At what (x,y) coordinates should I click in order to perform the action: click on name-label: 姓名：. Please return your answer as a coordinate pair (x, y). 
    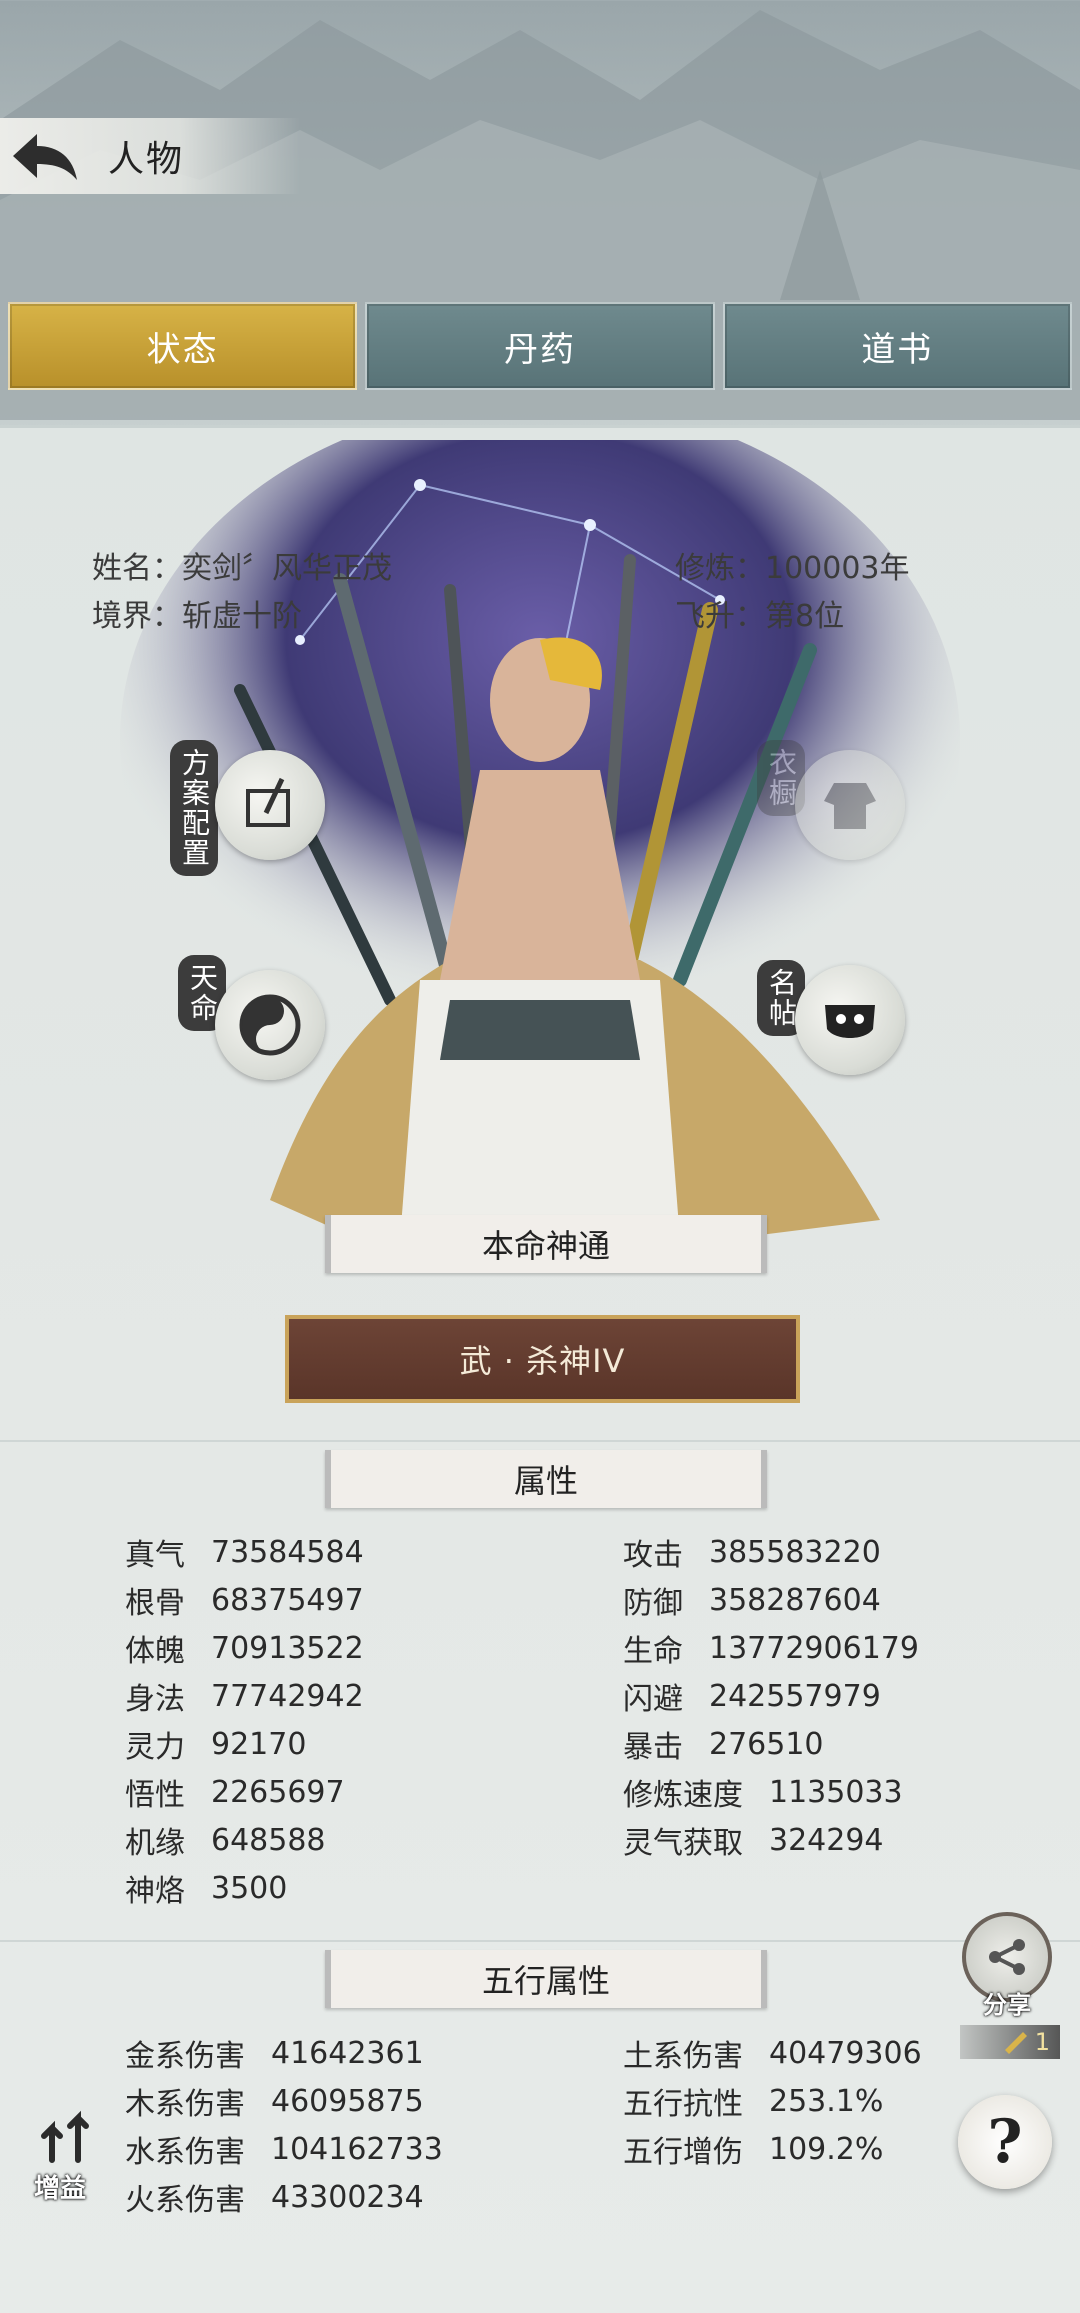
    Looking at the image, I should click on (137, 568).